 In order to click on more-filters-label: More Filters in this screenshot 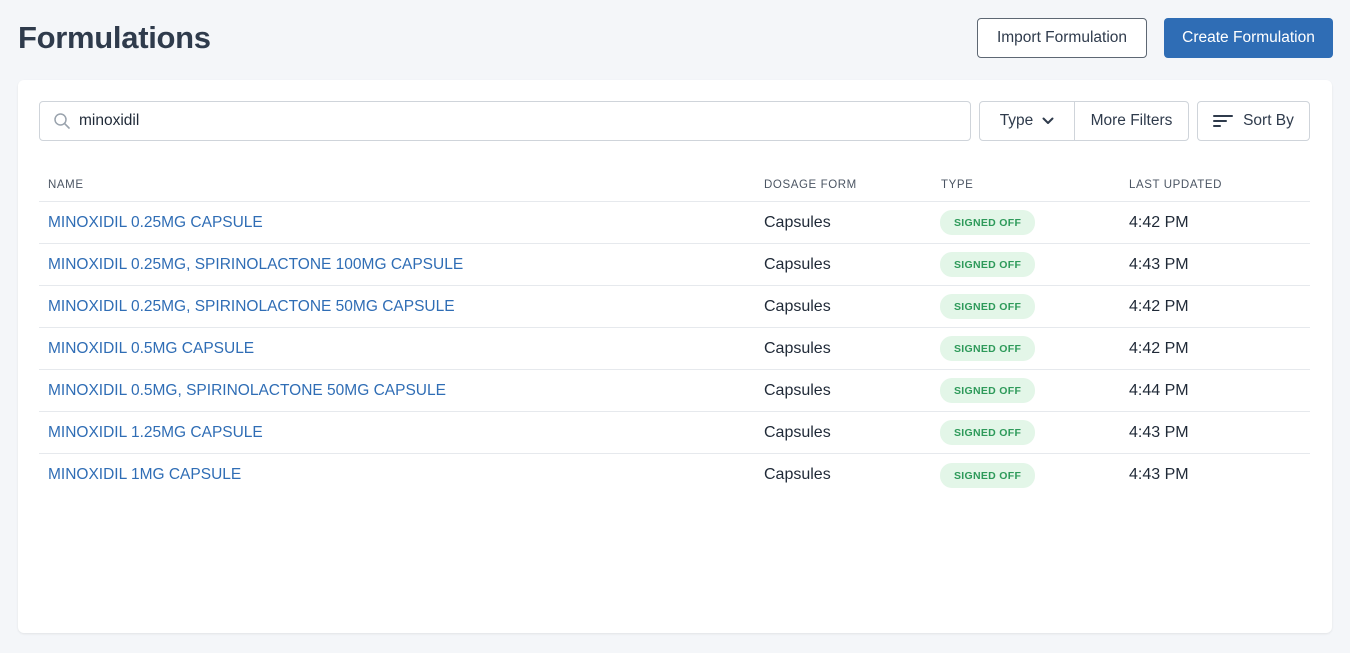, I will do `click(1131, 120)`.